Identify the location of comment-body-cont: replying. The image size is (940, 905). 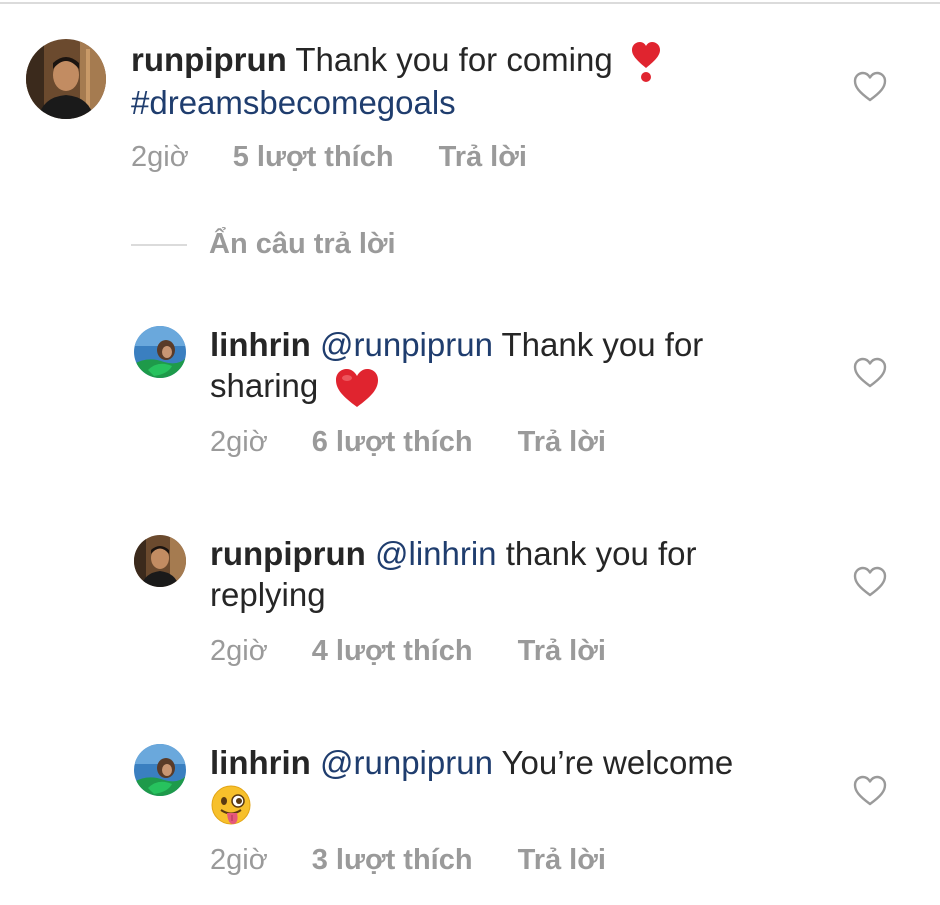
(268, 594).